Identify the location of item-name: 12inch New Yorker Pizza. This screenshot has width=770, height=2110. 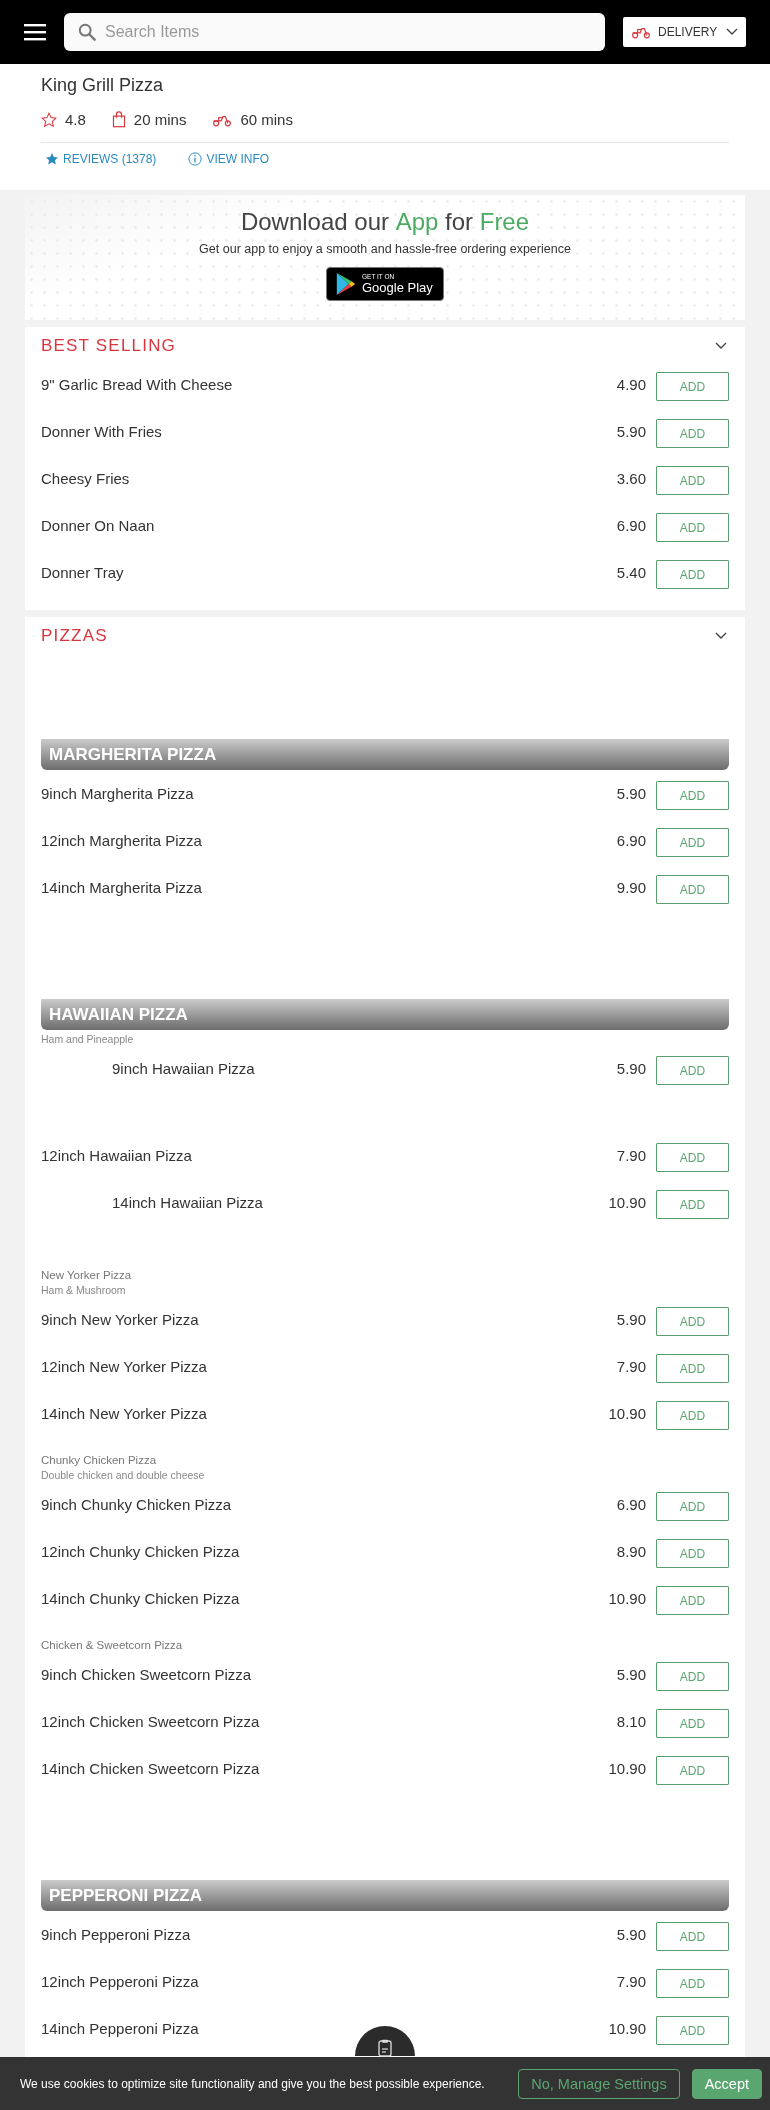
(124, 1366).